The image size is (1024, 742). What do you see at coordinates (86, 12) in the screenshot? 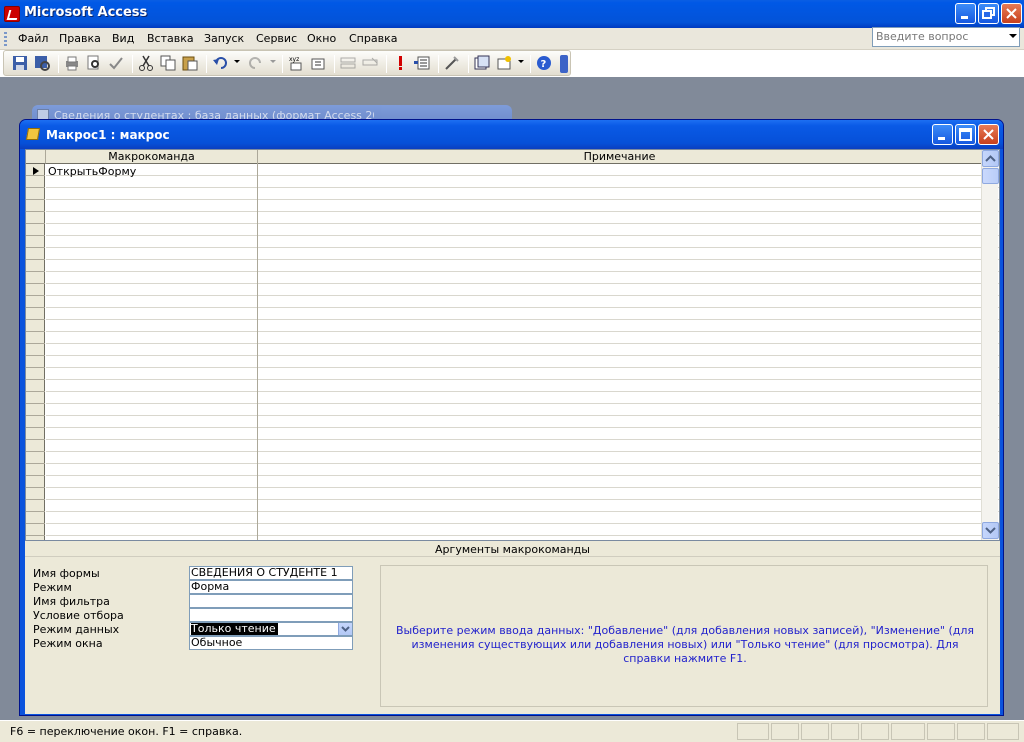
I see `app-title: Microsoft Access` at bounding box center [86, 12].